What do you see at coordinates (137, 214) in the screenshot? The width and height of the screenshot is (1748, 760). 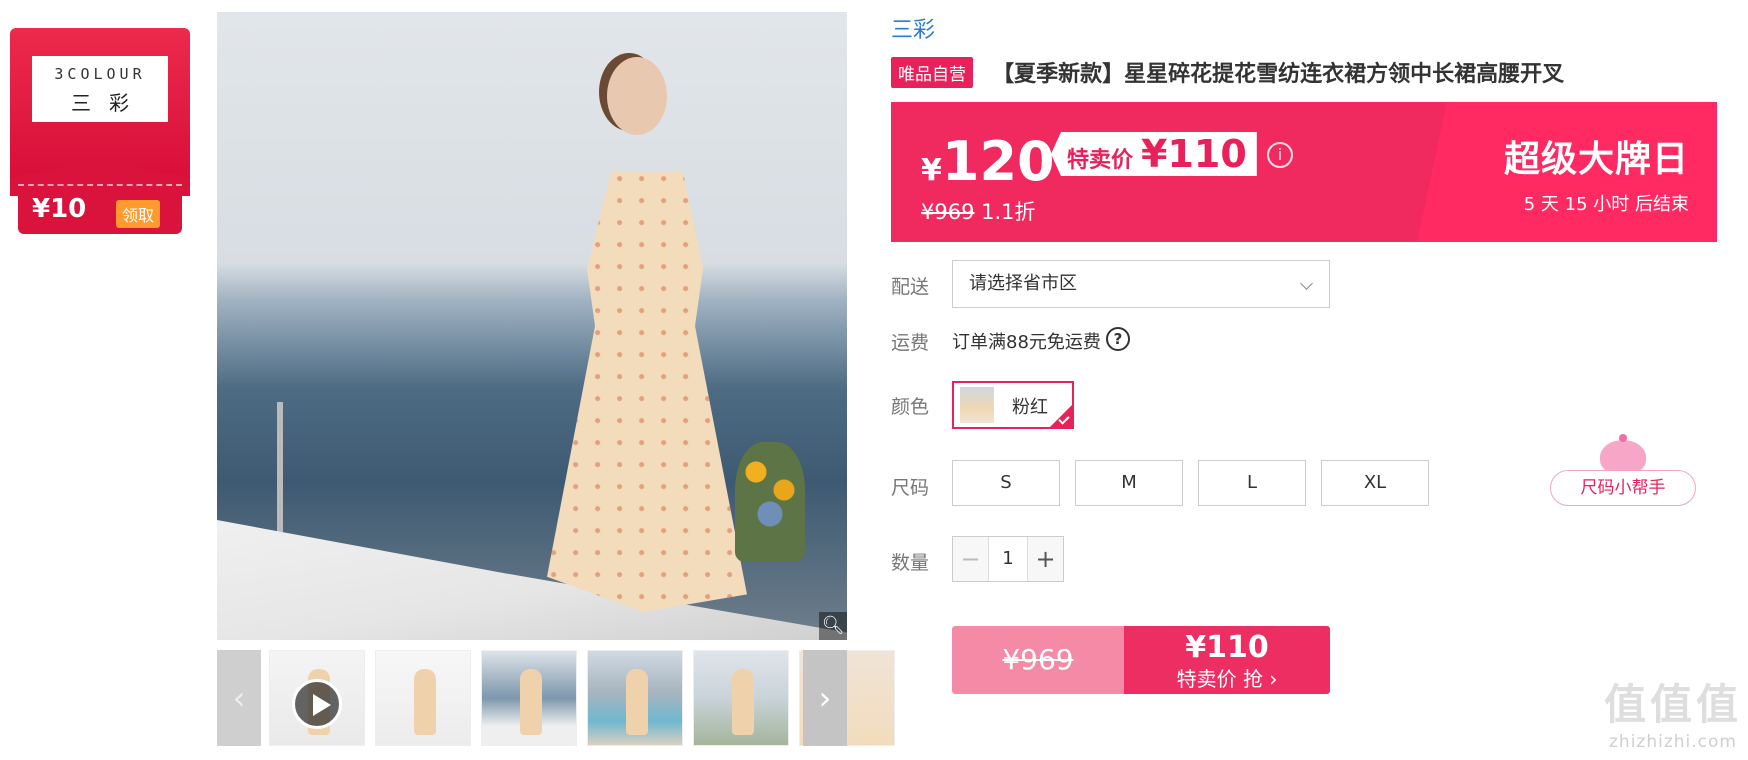 I see `claim-coupon-button: 领取` at bounding box center [137, 214].